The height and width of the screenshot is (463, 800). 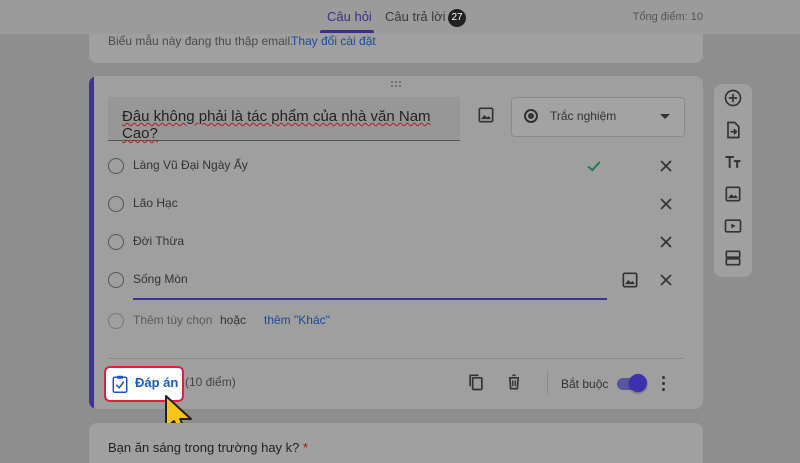 What do you see at coordinates (172, 320) in the screenshot?
I see `add-option-link: Thêm tùy chọn` at bounding box center [172, 320].